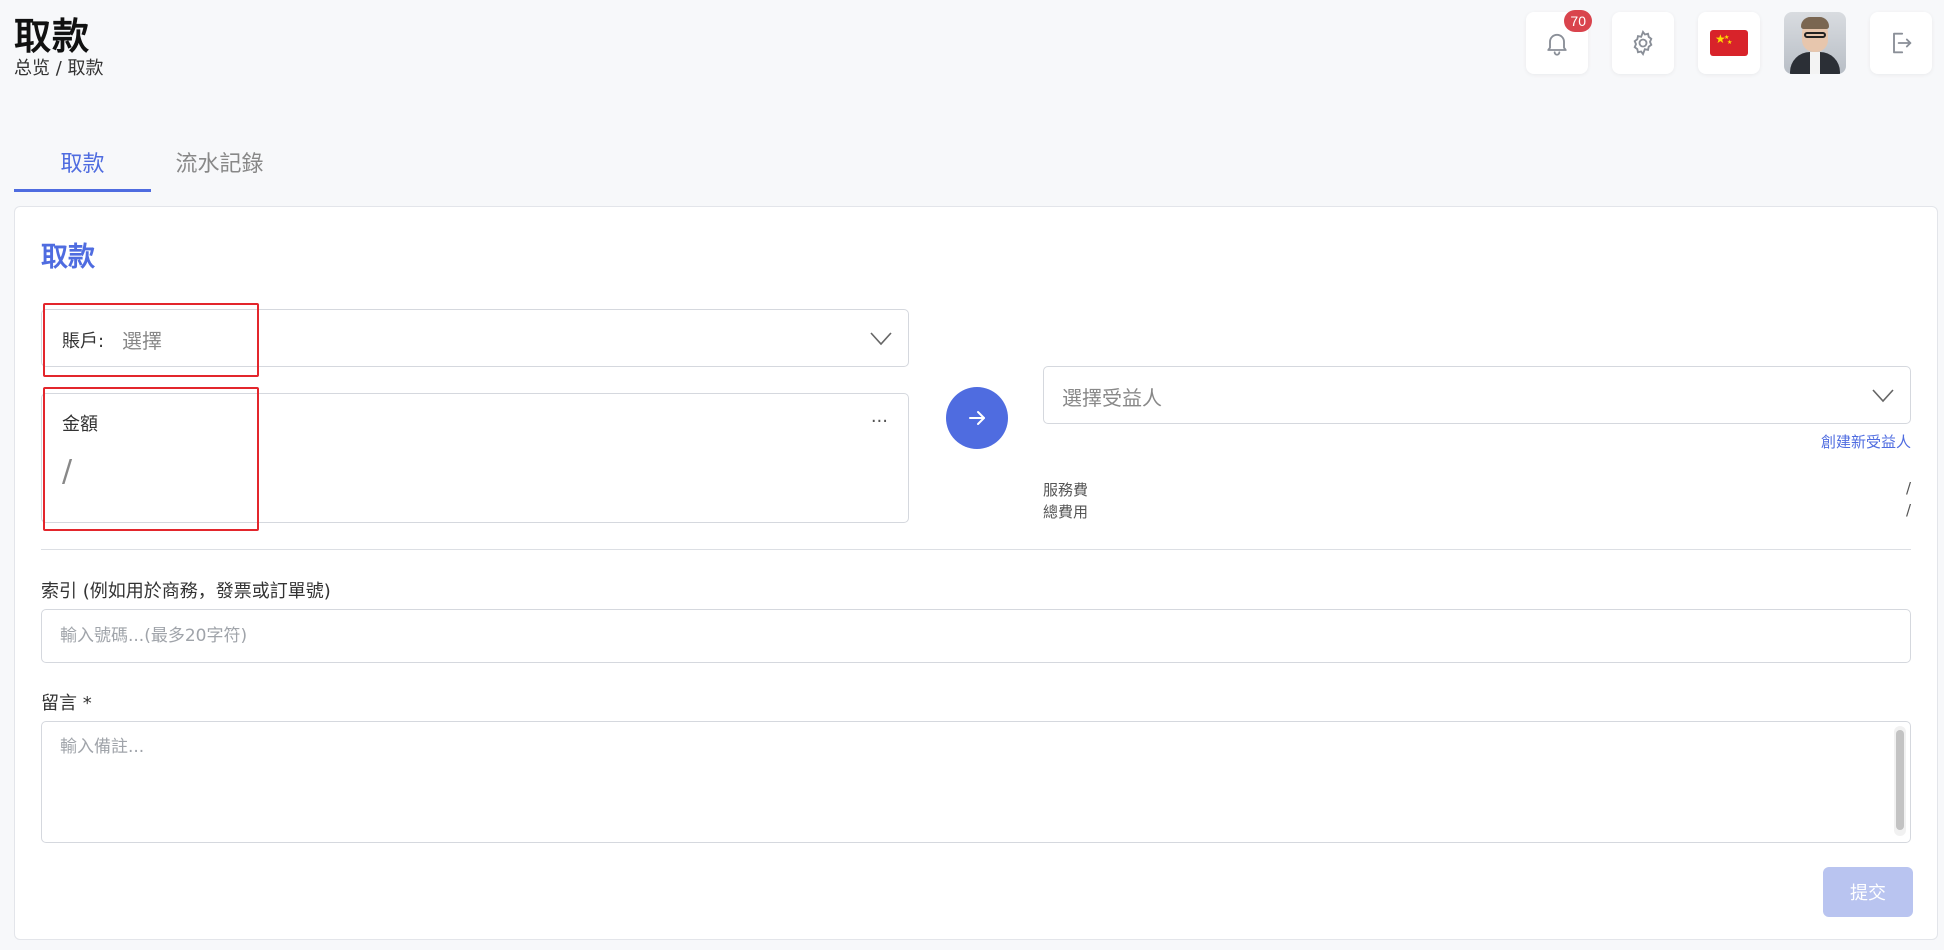  Describe the element at coordinates (1908, 488) in the screenshot. I see `service-fee-value: /` at that location.